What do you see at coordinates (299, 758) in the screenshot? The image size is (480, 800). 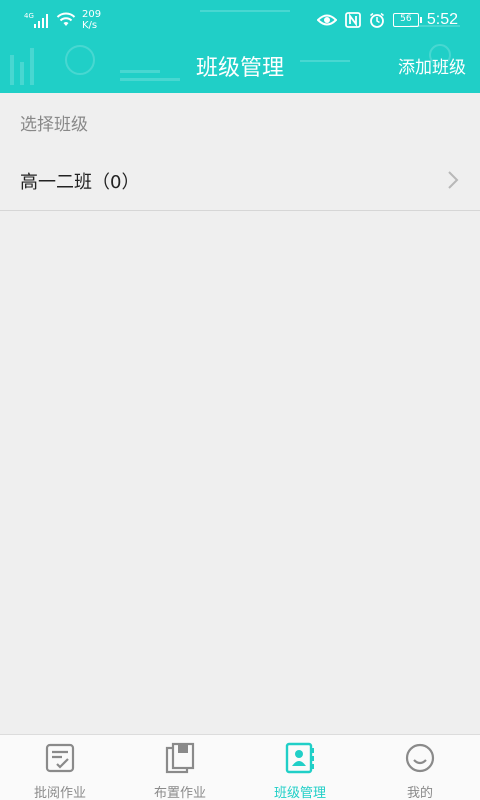 I see `class-management-icon` at bounding box center [299, 758].